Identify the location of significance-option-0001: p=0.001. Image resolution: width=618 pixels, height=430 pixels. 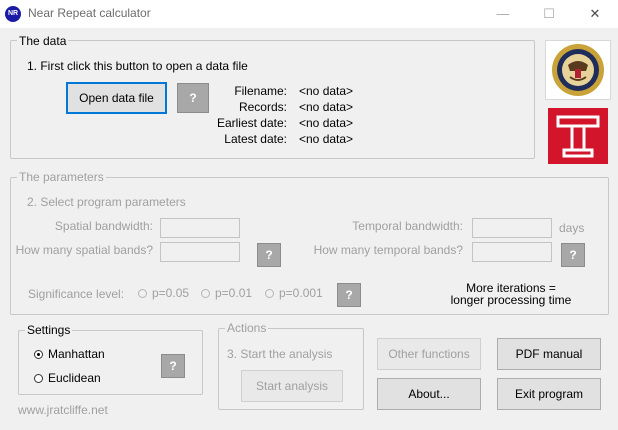
(294, 293).